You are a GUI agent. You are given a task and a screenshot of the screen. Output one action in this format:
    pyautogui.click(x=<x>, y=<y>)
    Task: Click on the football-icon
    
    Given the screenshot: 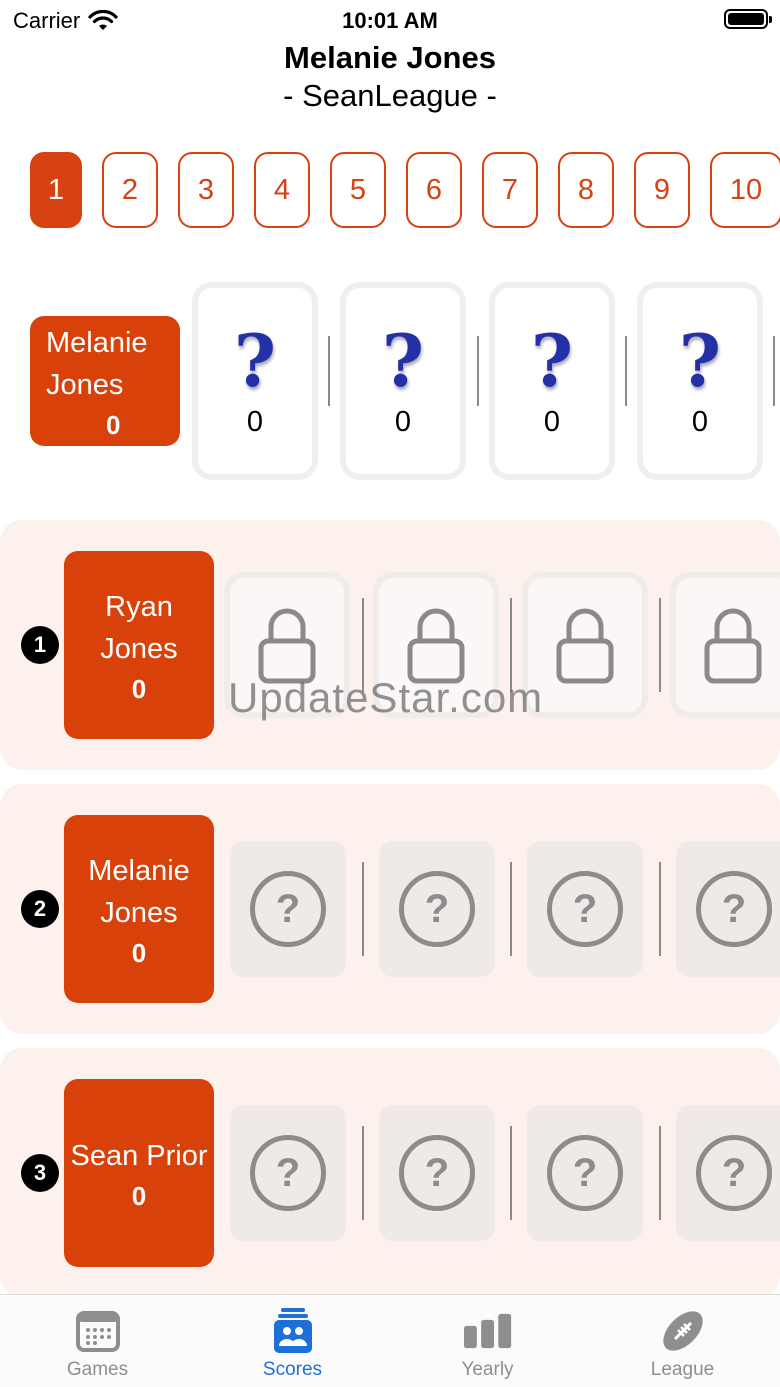 What is the action you would take?
    pyautogui.click(x=683, y=1331)
    